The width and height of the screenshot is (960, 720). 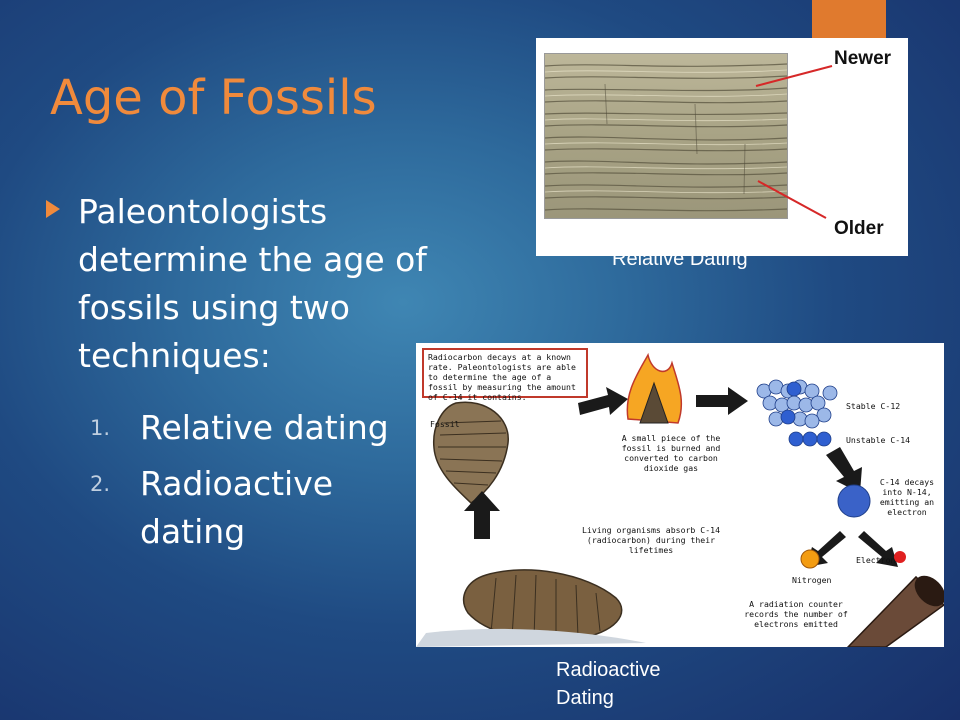 I want to click on older-label: Older, so click(x=859, y=228).